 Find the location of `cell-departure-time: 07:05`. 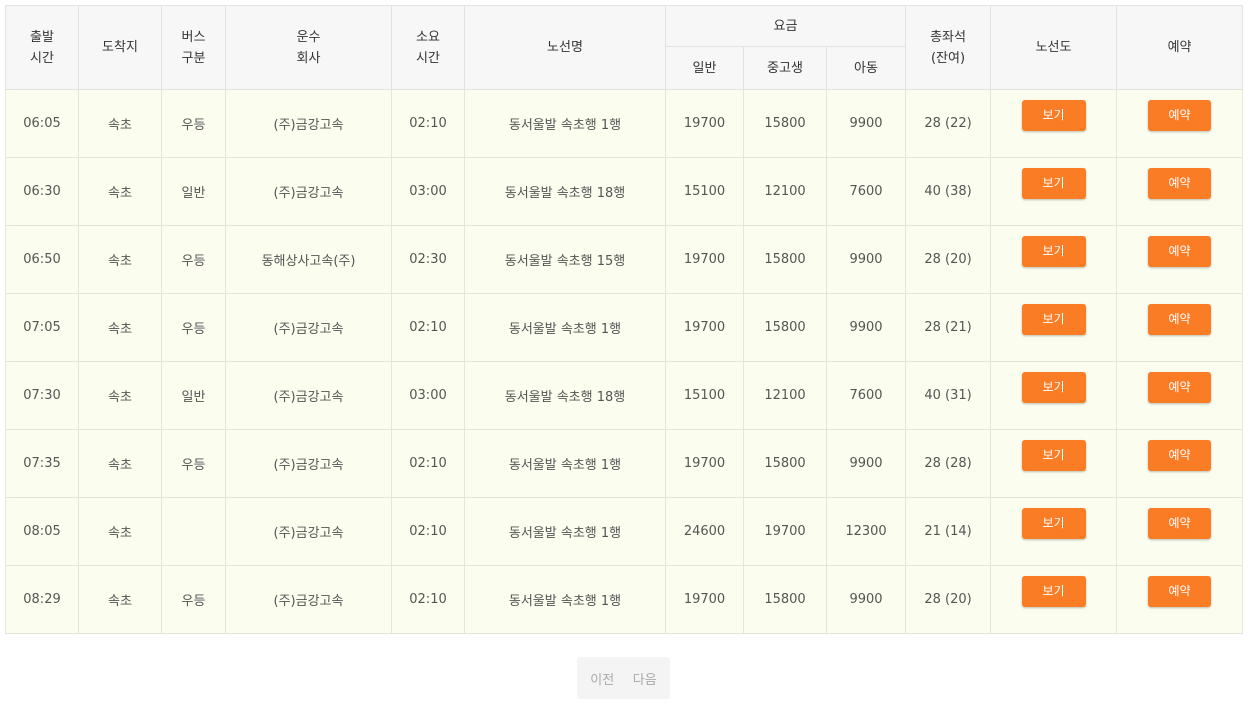

cell-departure-time: 07:05 is located at coordinates (42, 327).